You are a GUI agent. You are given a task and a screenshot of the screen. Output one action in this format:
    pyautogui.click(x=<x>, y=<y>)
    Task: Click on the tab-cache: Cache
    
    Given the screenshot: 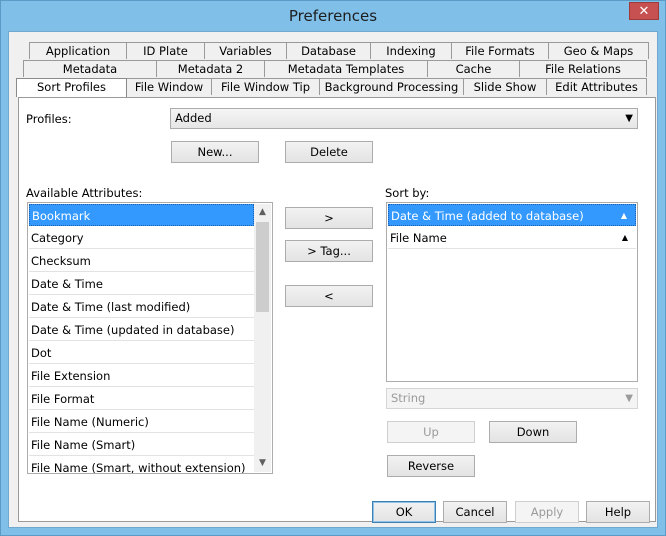 What is the action you would take?
    pyautogui.click(x=473, y=68)
    